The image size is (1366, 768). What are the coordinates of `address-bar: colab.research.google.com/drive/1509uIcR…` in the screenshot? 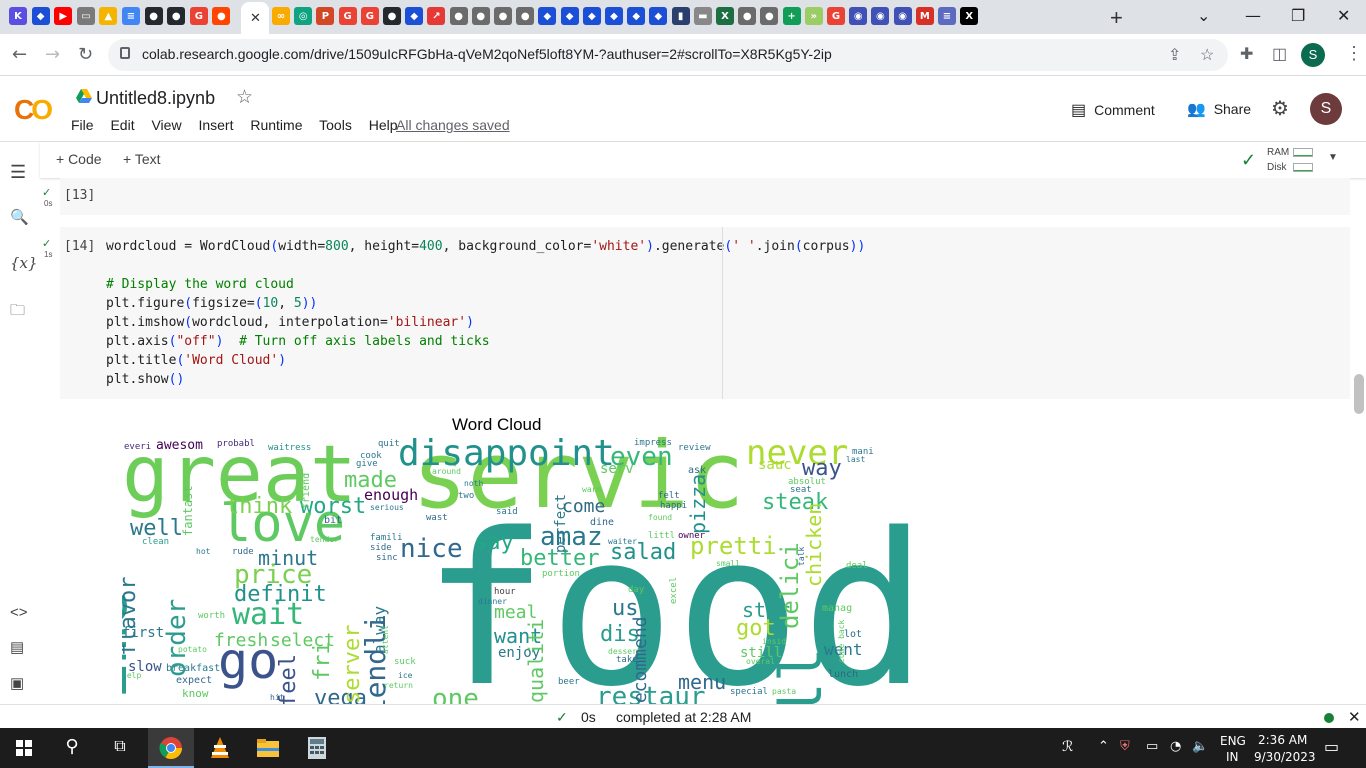 It's located at (668, 55).